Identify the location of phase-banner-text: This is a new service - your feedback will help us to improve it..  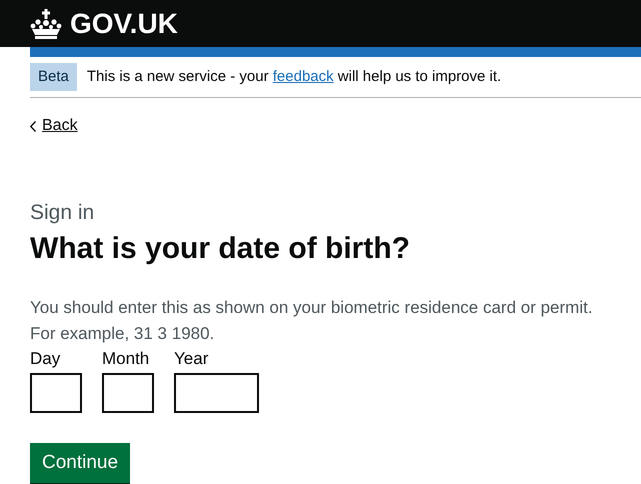
(294, 76).